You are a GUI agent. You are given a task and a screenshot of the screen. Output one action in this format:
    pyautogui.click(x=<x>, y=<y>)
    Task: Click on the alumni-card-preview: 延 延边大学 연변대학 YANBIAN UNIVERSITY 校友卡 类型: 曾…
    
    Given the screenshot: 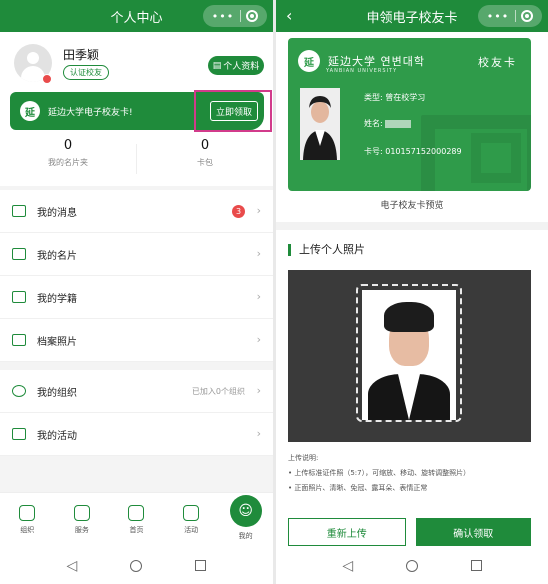 What is the action you would take?
    pyautogui.click(x=409, y=114)
    